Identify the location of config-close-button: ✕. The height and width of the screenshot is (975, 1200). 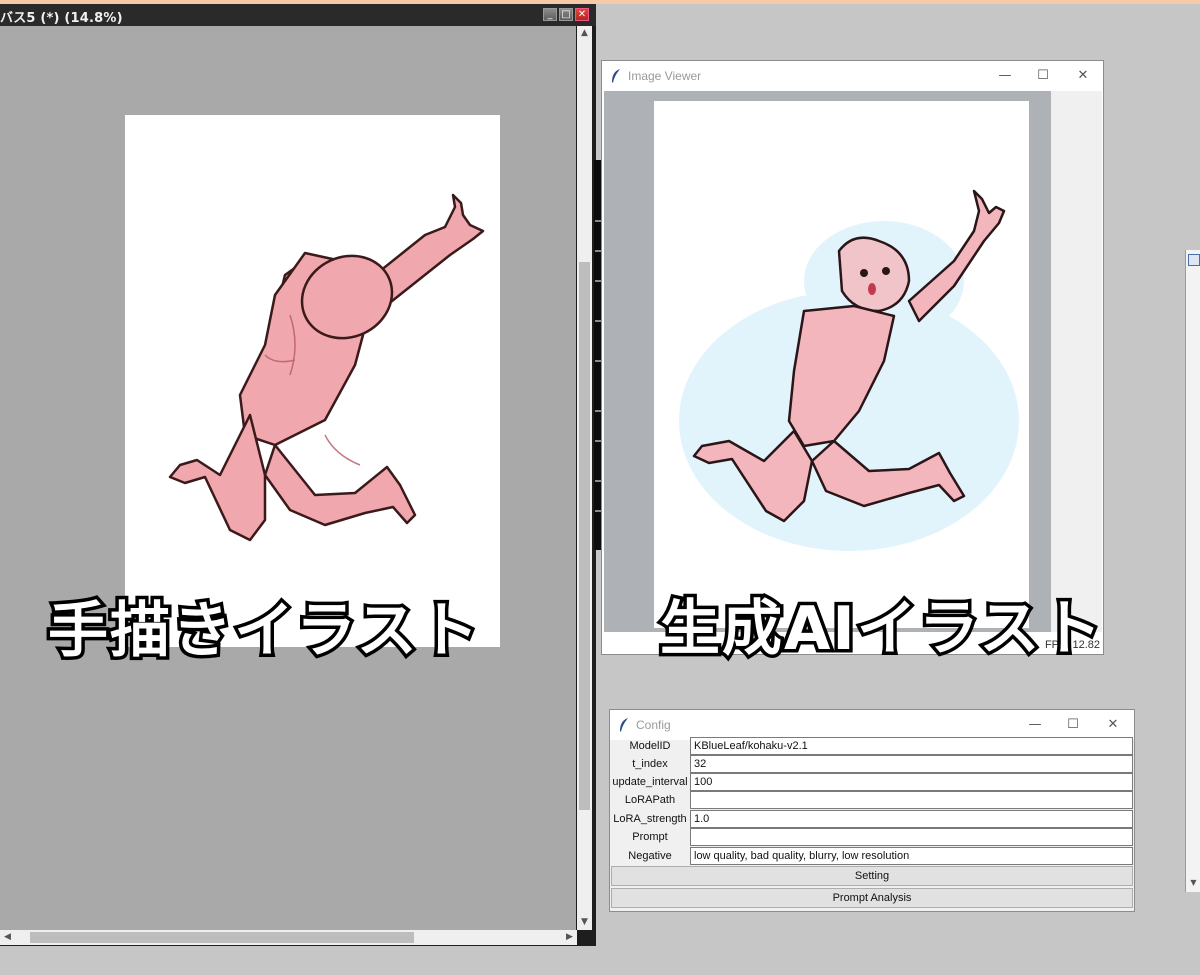
(1113, 725).